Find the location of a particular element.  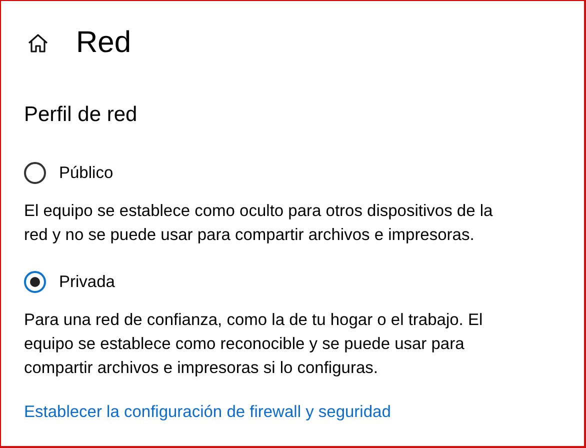

option-description: El equipo se establece como oculto para otros dispositivos de la red y no se puede usar para compartir archivos e impresoras. is located at coordinates (259, 223).